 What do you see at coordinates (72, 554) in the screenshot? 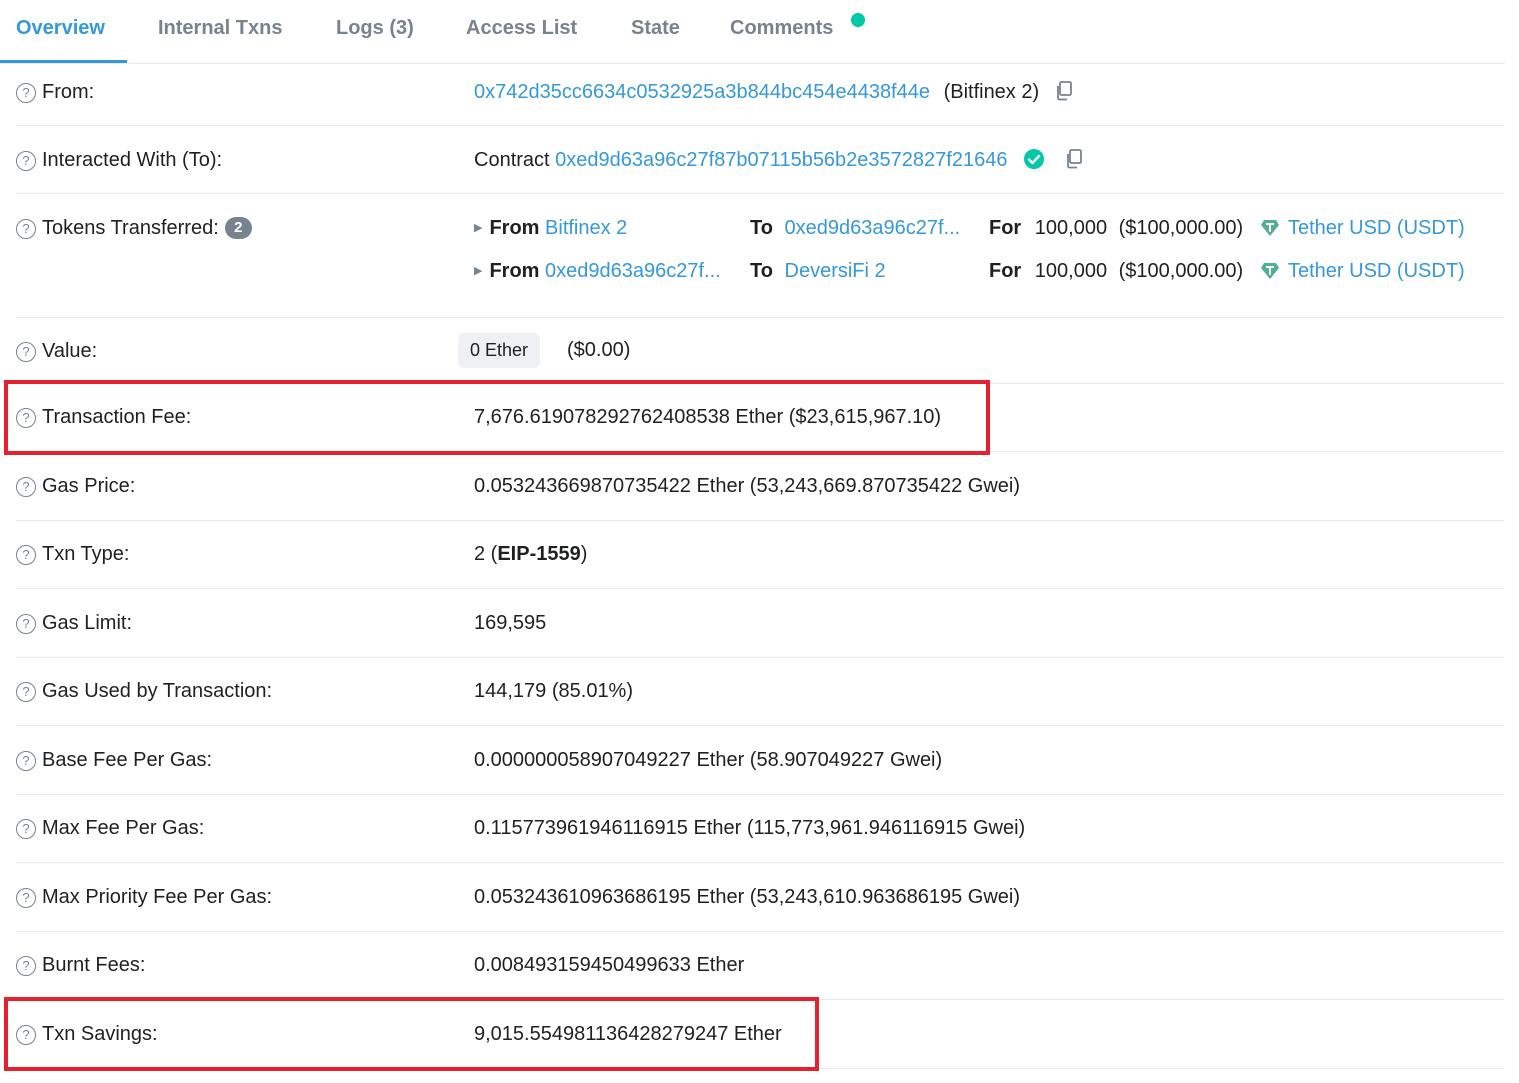
I see `txn-type-label: ? Txn Type:` at bounding box center [72, 554].